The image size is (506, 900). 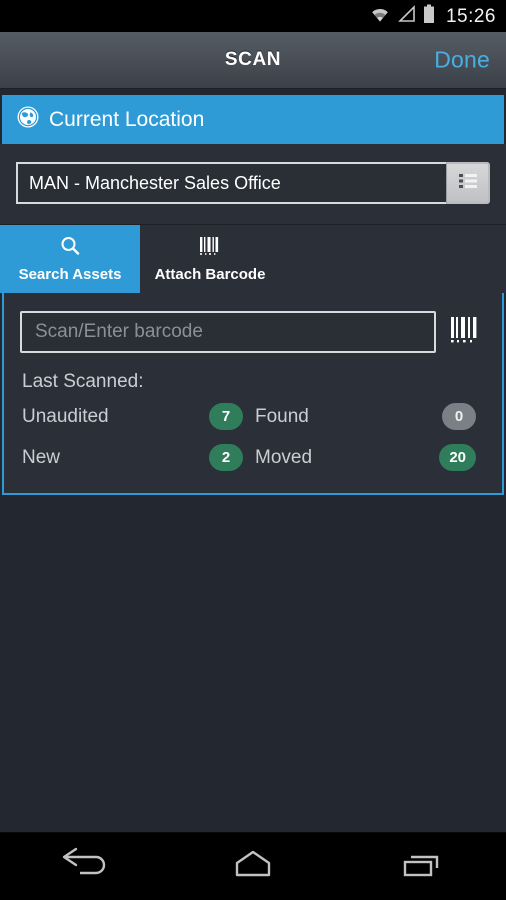 What do you see at coordinates (369, 416) in the screenshot?
I see `stat-found: Found 0` at bounding box center [369, 416].